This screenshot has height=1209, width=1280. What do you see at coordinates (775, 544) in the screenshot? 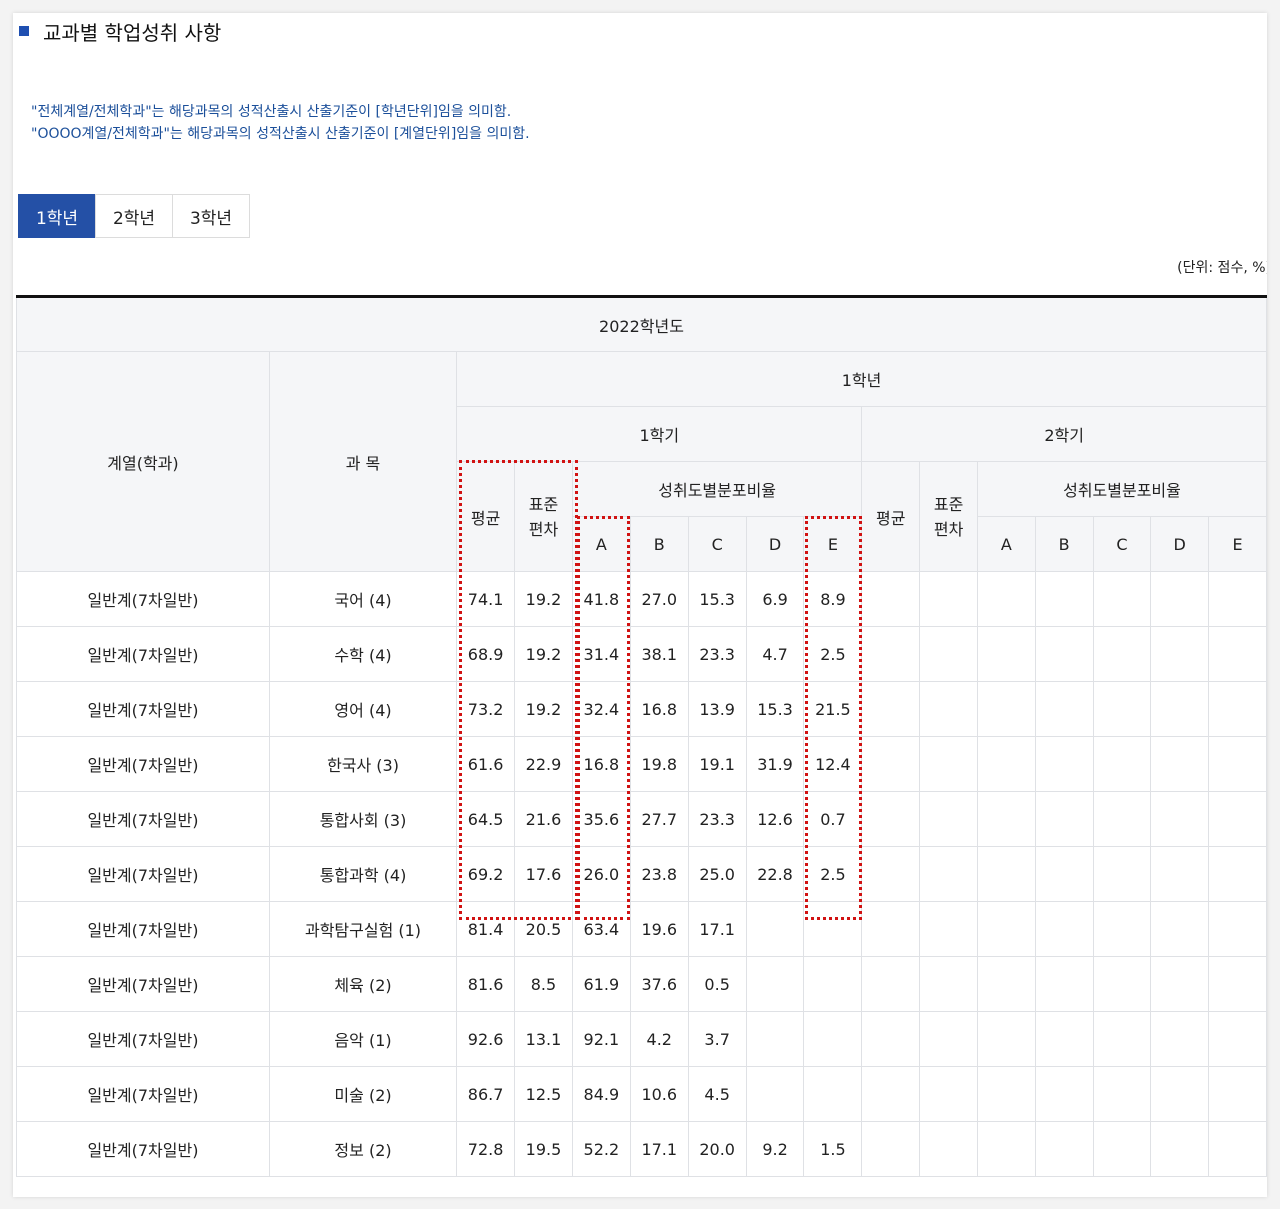
I see `level-header: D` at bounding box center [775, 544].